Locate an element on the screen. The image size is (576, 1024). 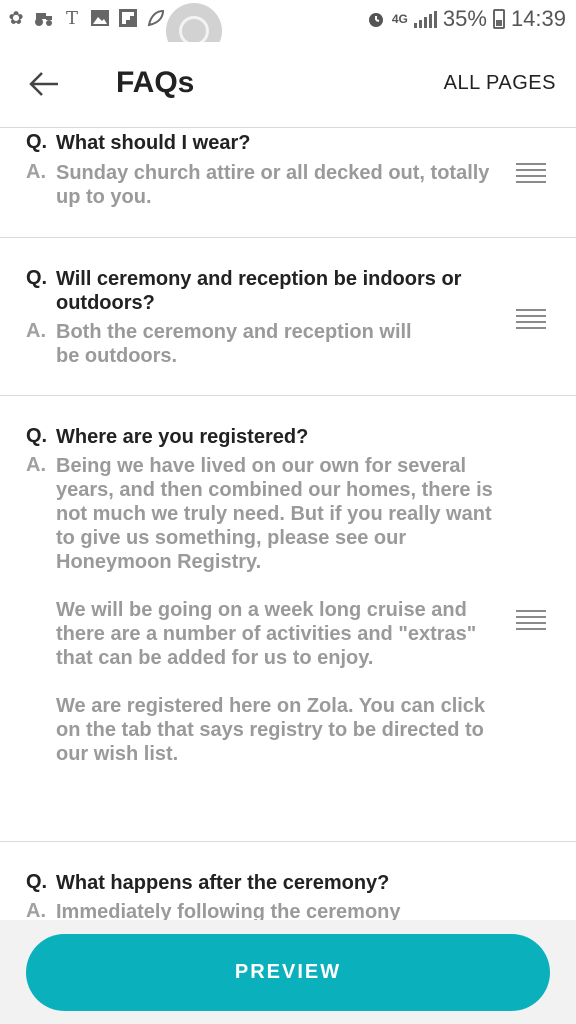
alarm-icon is located at coordinates (376, 19).